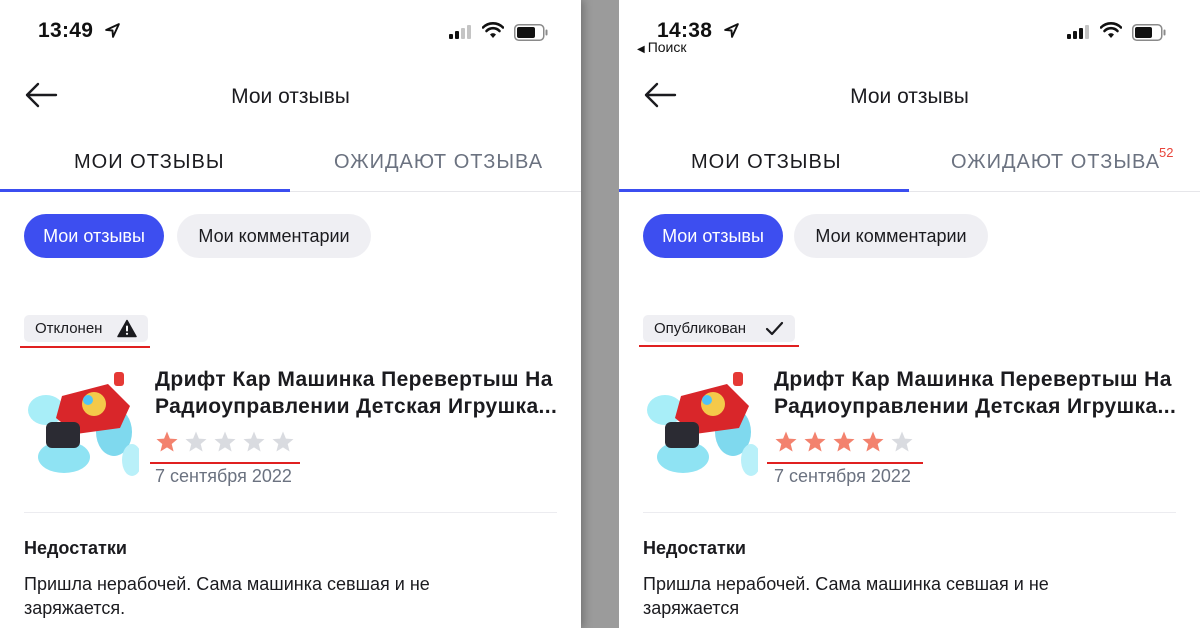 Image resolution: width=1200 pixels, height=628 pixels. I want to click on review-status-badge: Отклонен, so click(86, 328).